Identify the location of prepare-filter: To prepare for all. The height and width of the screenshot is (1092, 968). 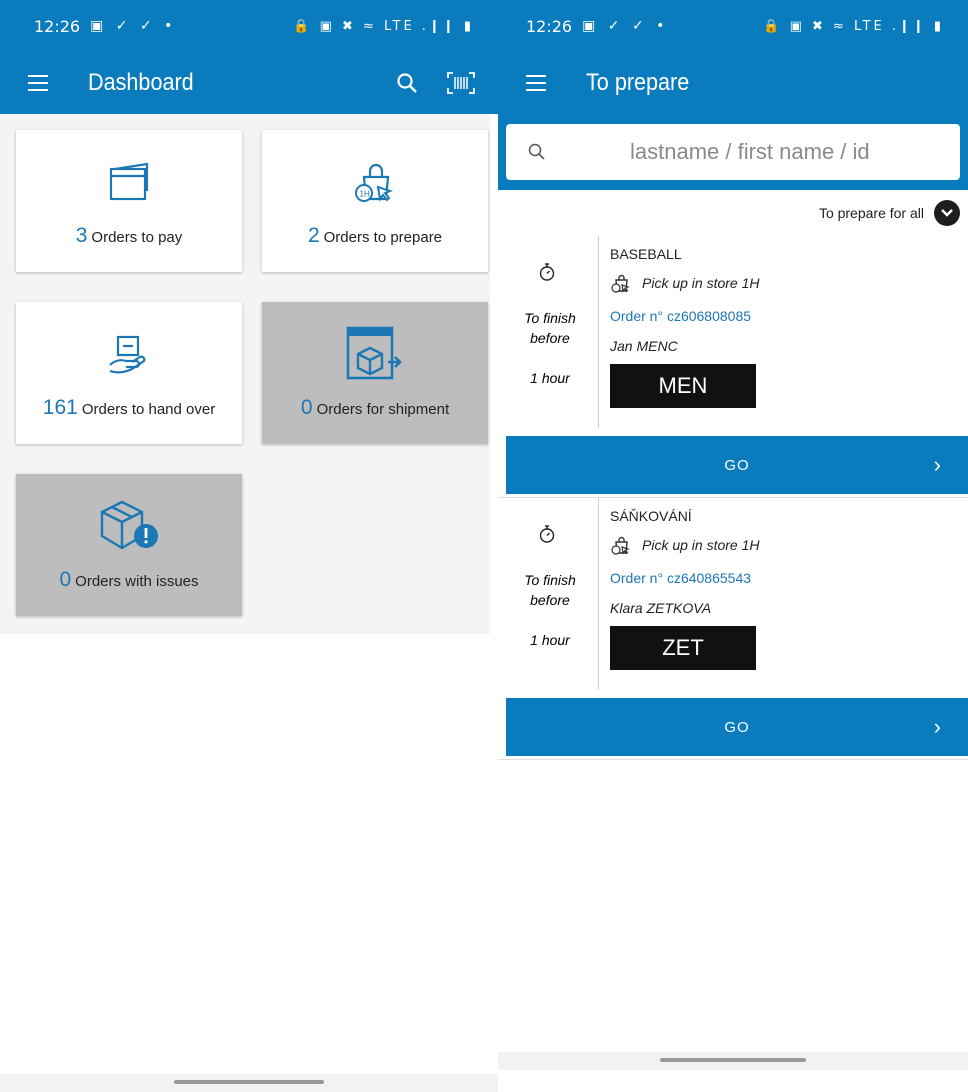
(733, 213).